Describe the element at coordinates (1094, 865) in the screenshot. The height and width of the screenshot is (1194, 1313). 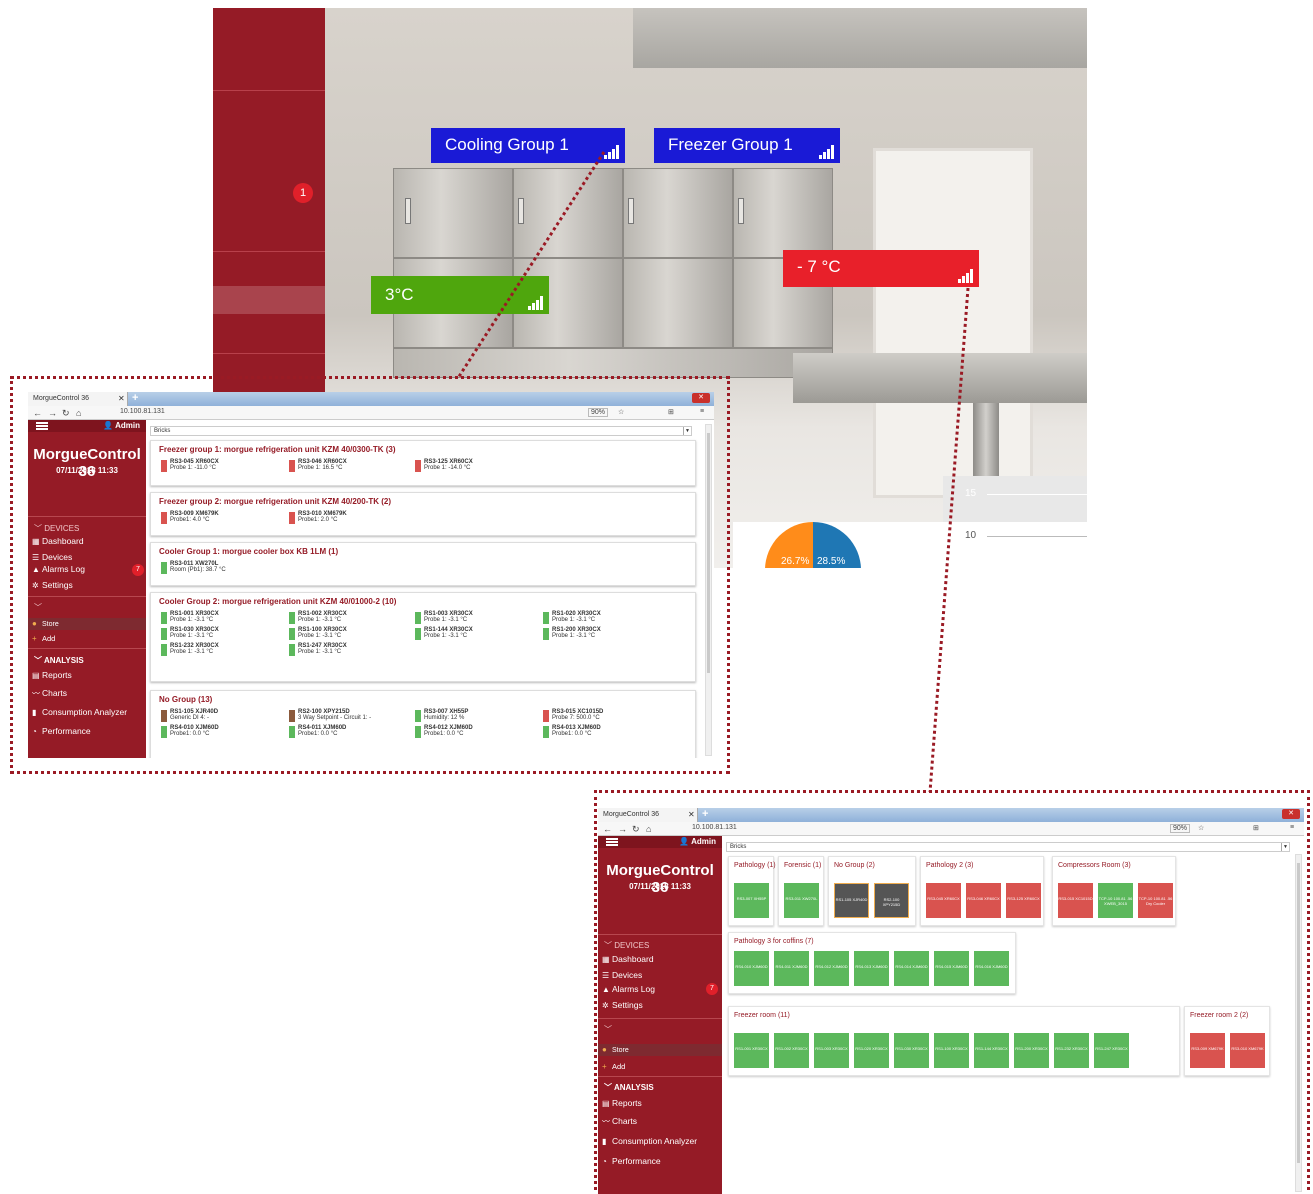
I see `tile-group-title: Compressors Room (3)` at that location.